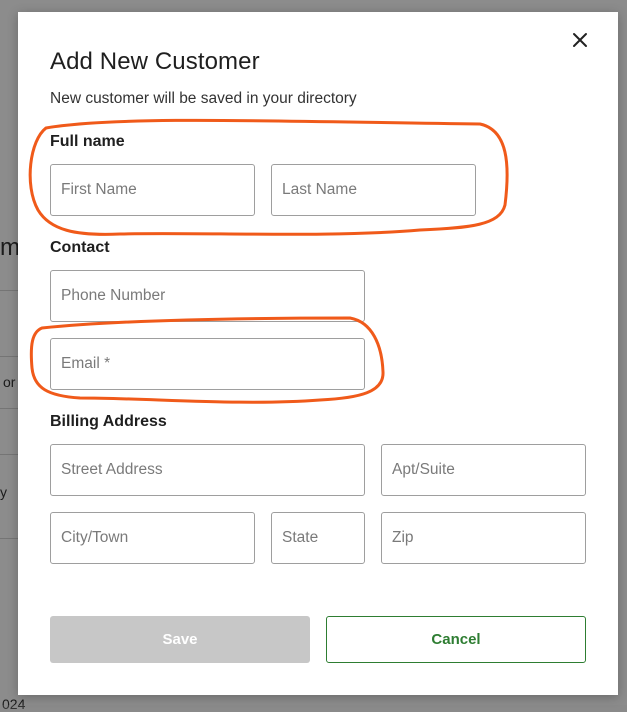 Image resolution: width=627 pixels, height=712 pixels. What do you see at coordinates (152, 190) in the screenshot?
I see `first-name-input` at bounding box center [152, 190].